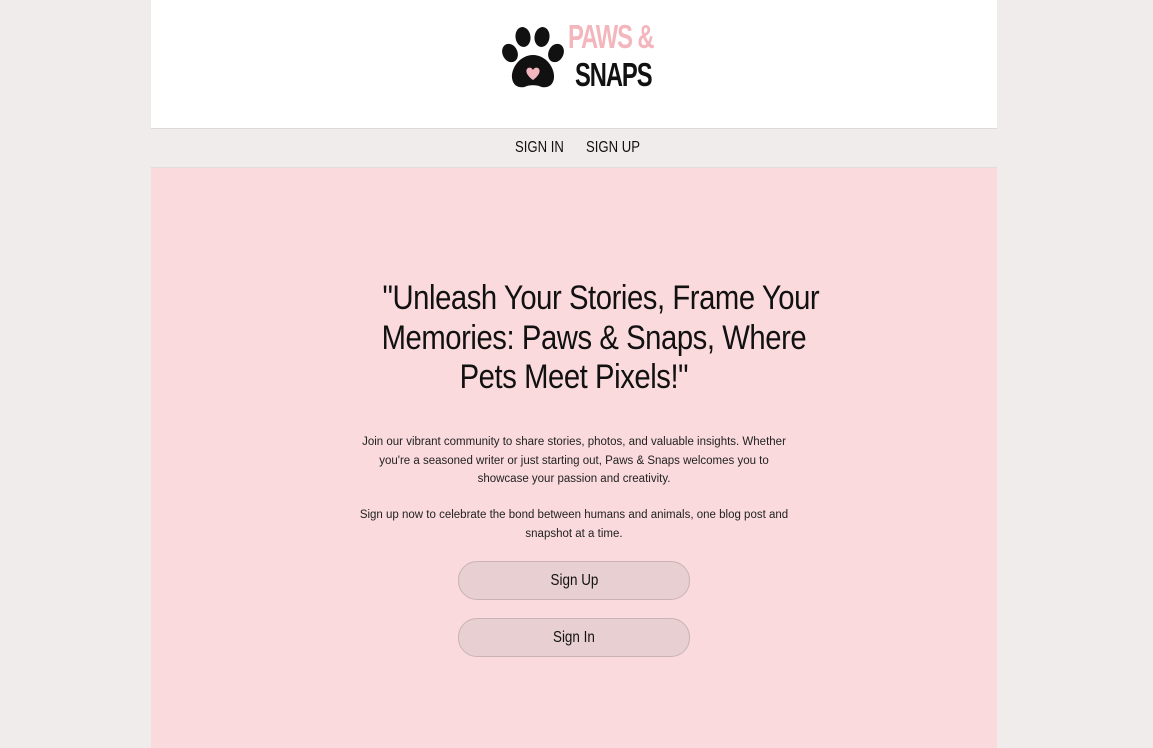 This screenshot has height=748, width=1153. I want to click on sign-in-button-label: Sign In, so click(574, 637).